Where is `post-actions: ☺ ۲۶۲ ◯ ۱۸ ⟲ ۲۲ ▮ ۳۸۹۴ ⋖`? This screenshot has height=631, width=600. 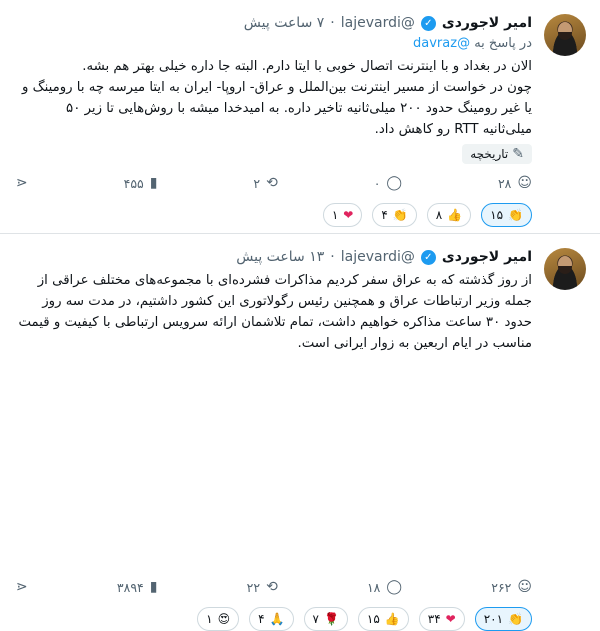 post-actions: ☺ ۲۶۲ ◯ ۱۸ ⟲ ۲۲ ▮ ۳۸۹۴ ⋖ is located at coordinates (274, 587).